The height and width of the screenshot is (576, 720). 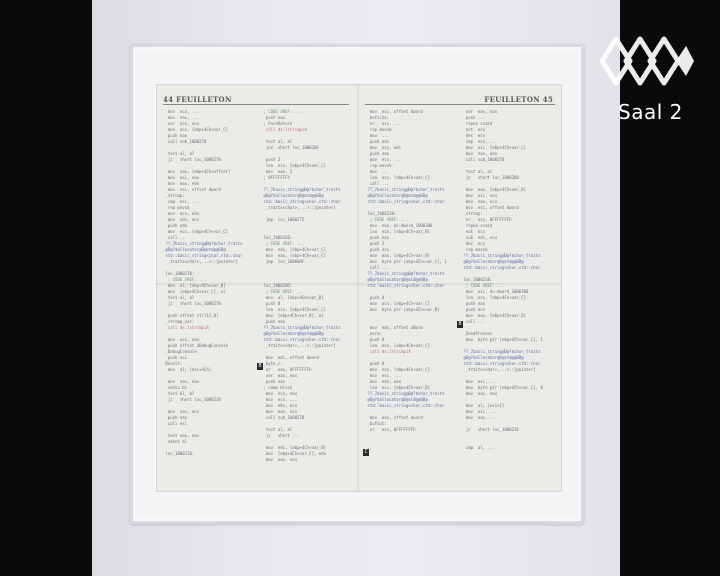 What do you see at coordinates (366, 452) in the screenshot?
I see `marker-c: C` at bounding box center [366, 452].